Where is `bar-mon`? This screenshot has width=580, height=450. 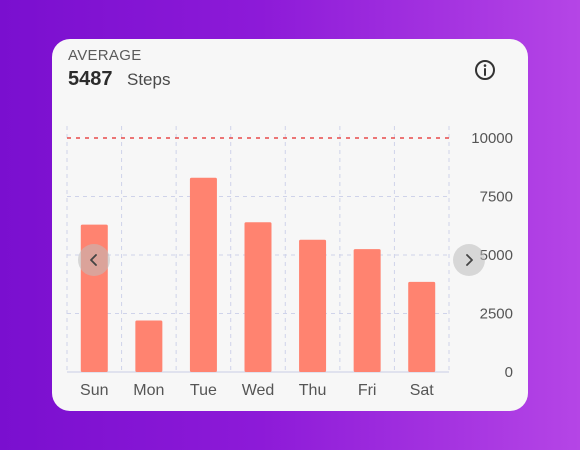
bar-mon is located at coordinates (149, 346).